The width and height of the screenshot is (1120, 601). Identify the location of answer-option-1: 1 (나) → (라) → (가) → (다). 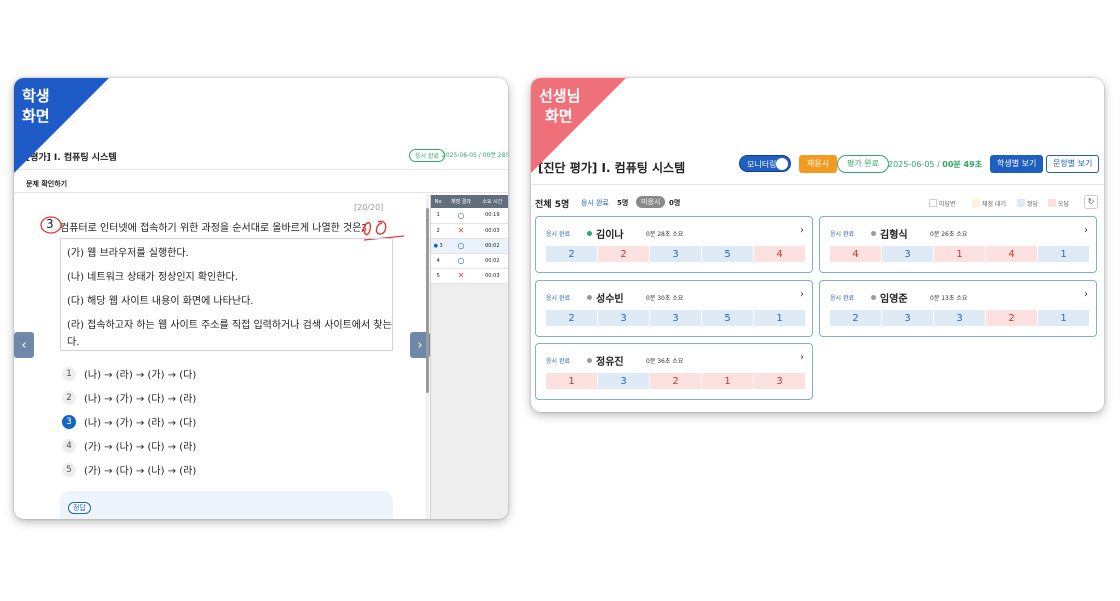
(129, 373).